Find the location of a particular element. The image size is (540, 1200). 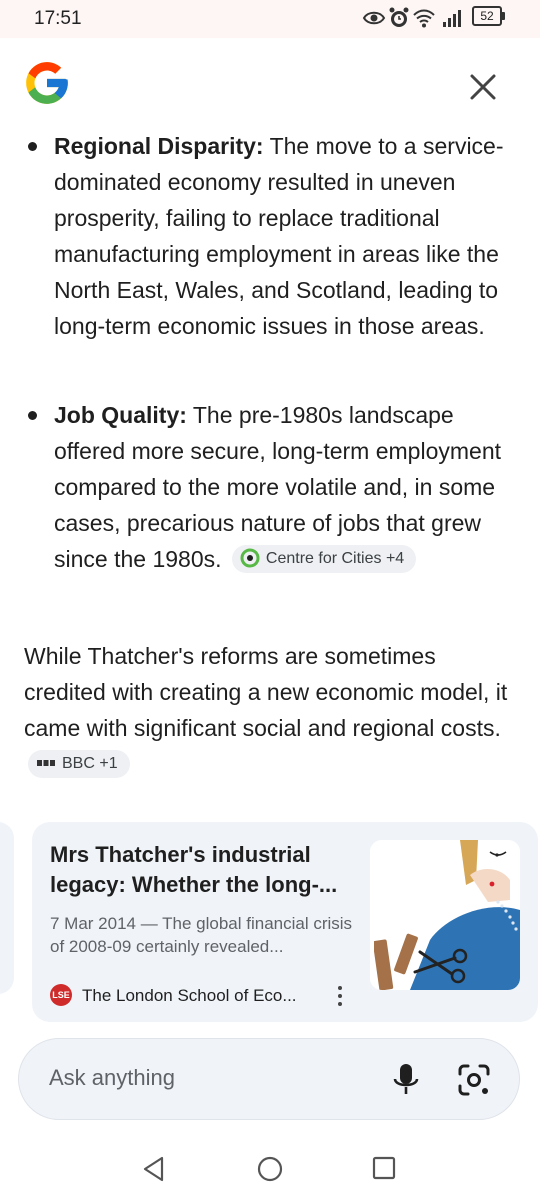

battery-icon: 52 is located at coordinates (488, 16).